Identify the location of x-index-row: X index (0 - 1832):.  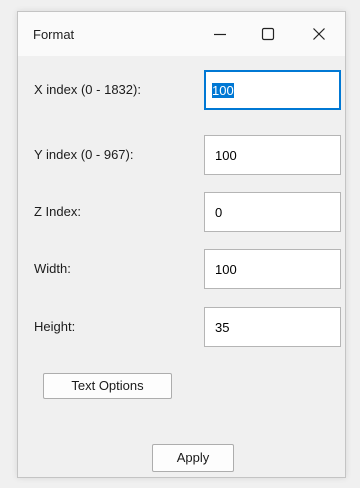
(181, 90).